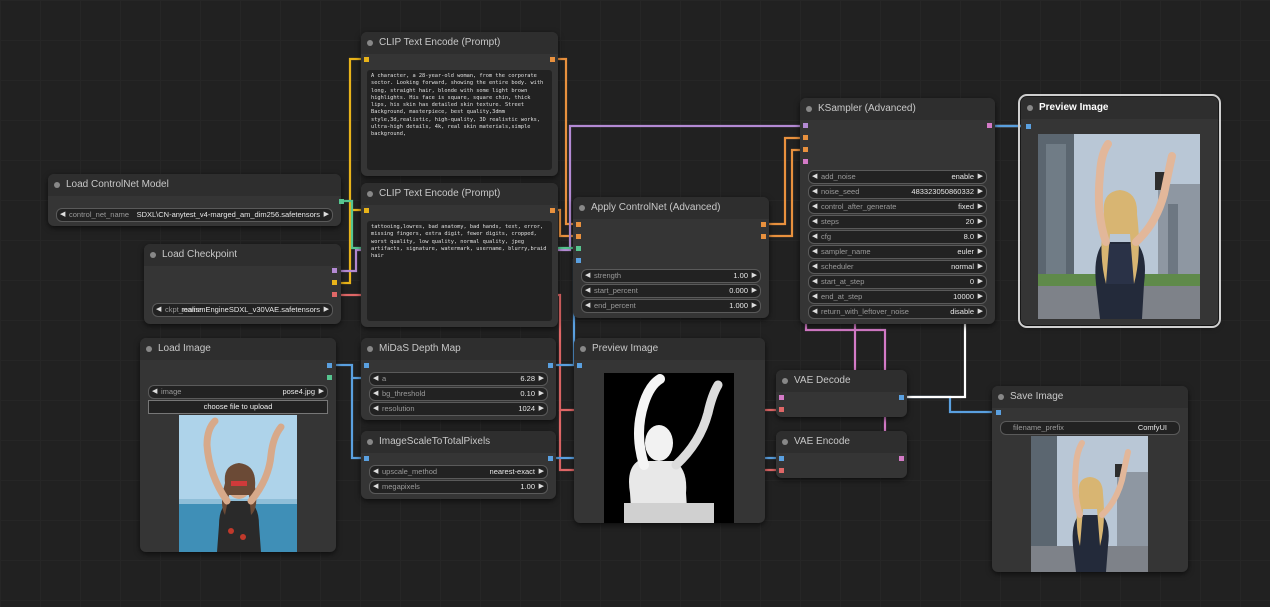 This screenshot has height=607, width=1270. Describe the element at coordinates (763, 236) in the screenshot. I see `negative-output-slot` at that location.